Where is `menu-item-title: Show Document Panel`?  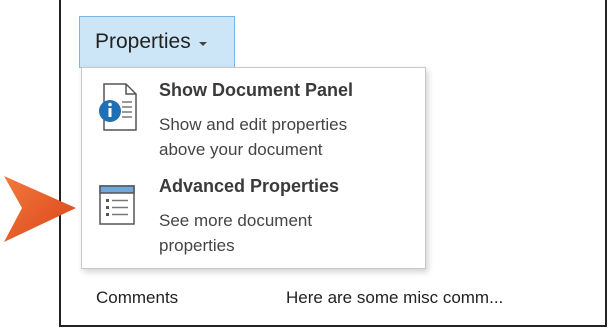 menu-item-title: Show Document Panel is located at coordinates (256, 90).